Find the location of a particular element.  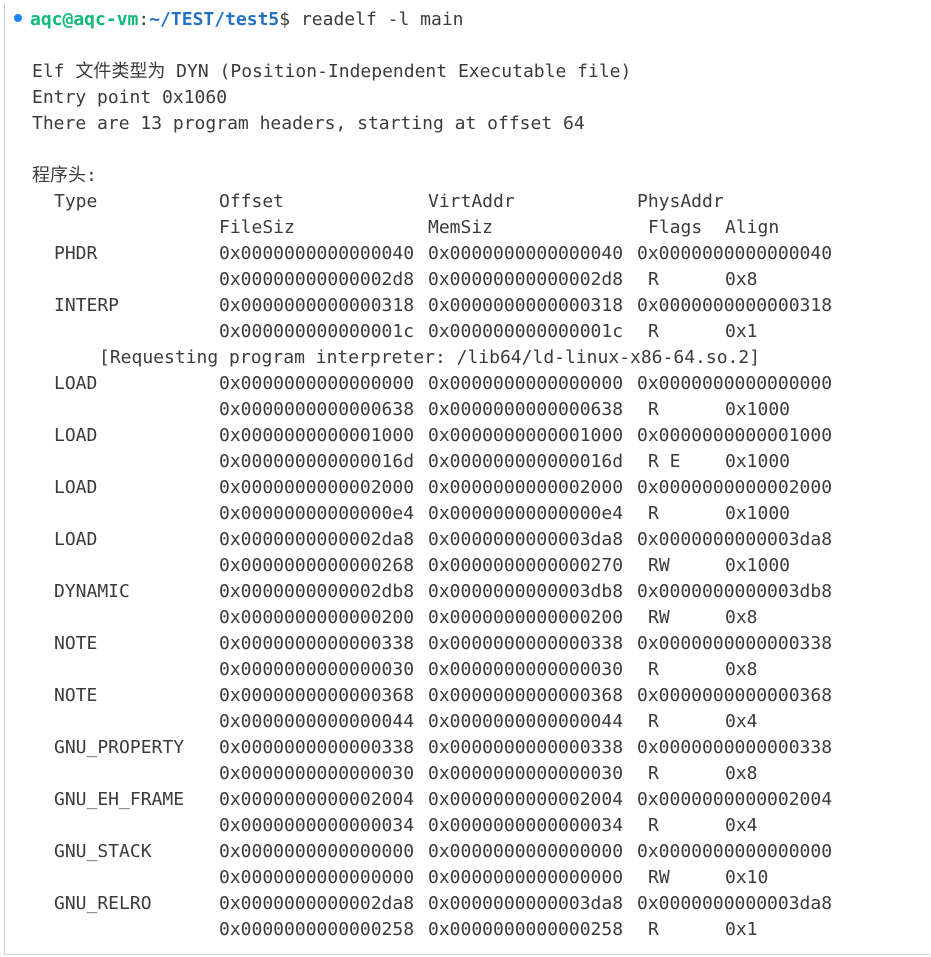

segment-memsiz: 0x0000000000000638 is located at coordinates (526, 409).